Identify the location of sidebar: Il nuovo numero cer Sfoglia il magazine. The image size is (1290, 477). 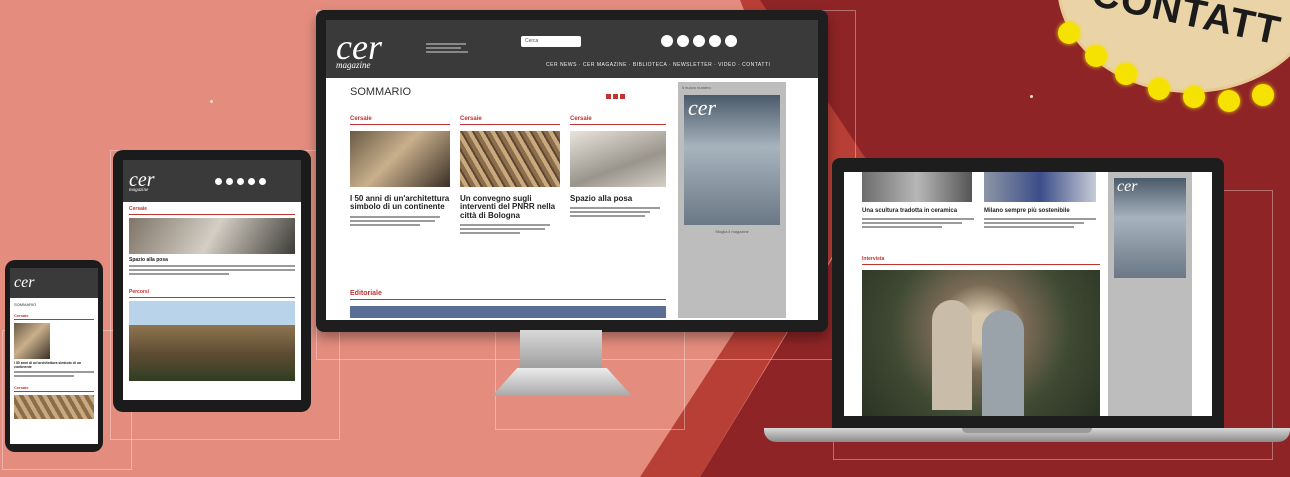
(732, 200).